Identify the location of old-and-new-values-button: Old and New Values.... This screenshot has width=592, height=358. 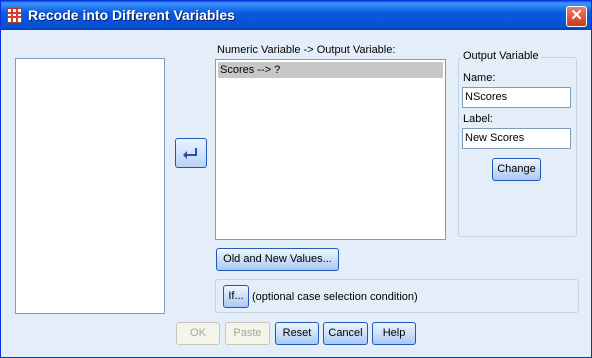
(277, 259).